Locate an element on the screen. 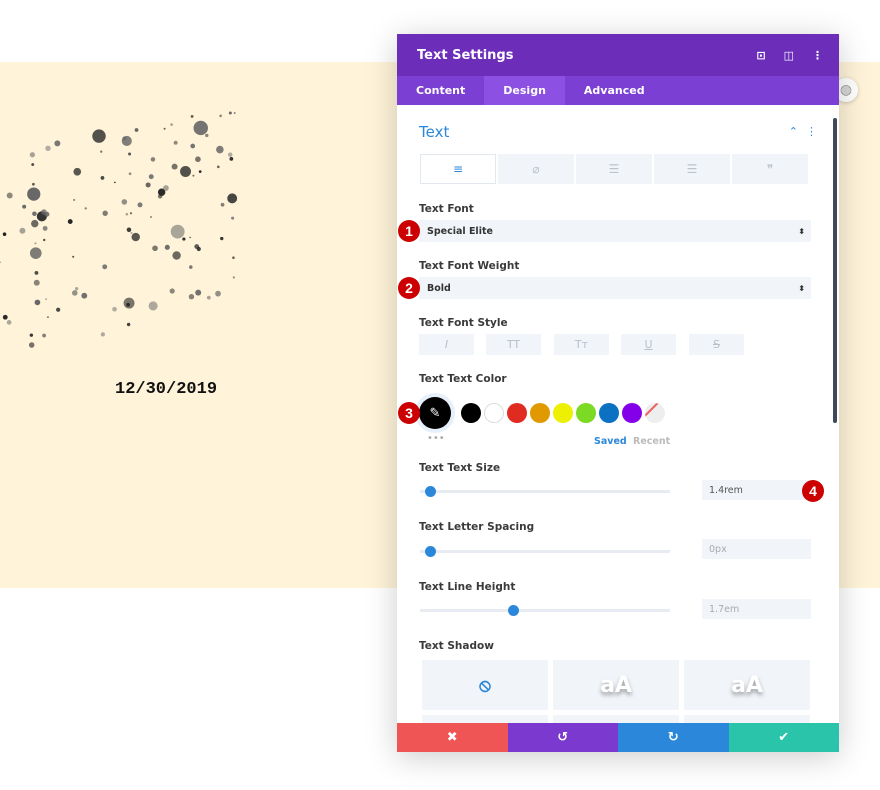  line-height-slider is located at coordinates (545, 610).